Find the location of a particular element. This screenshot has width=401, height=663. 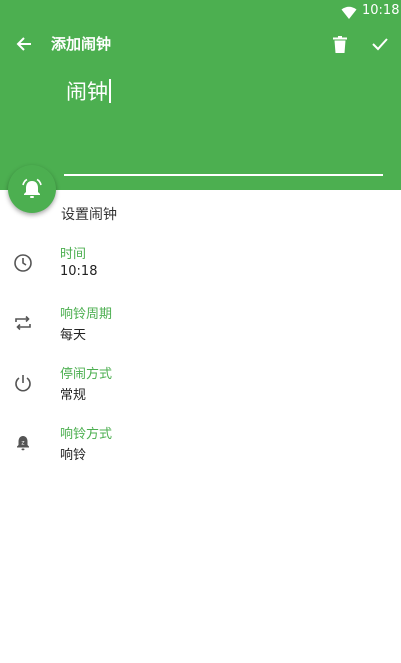

setting-value: 常规 is located at coordinates (73, 395).